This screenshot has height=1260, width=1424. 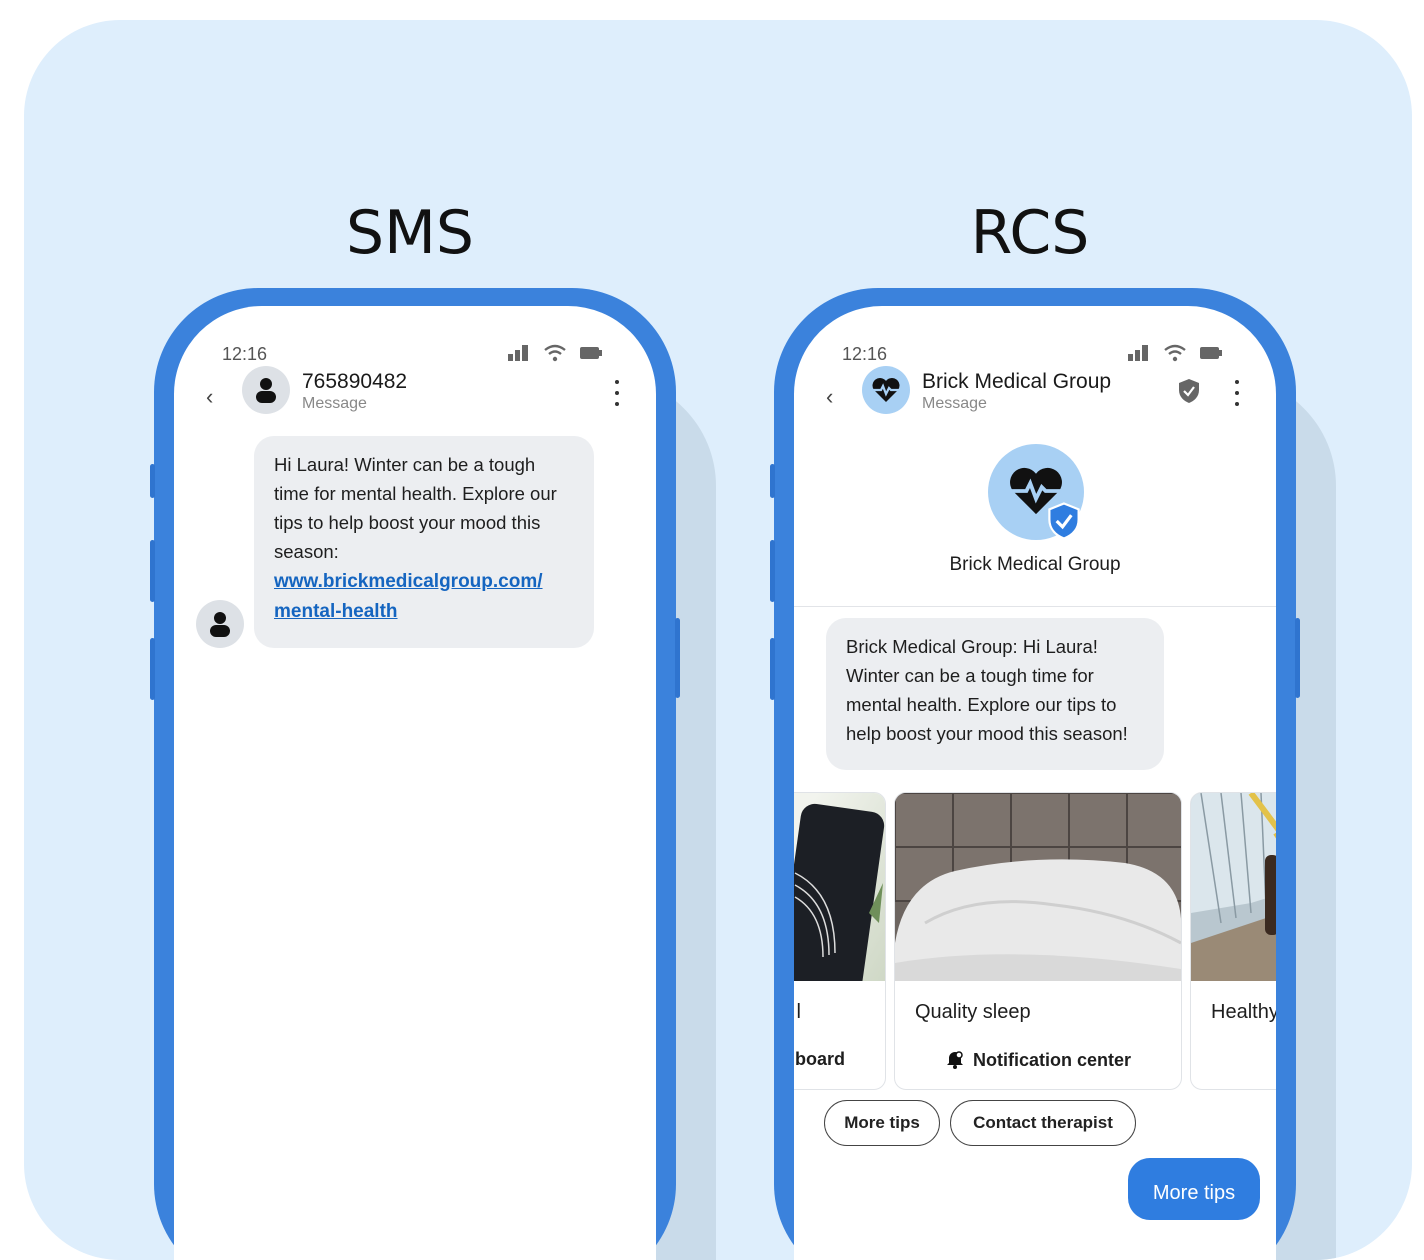 I want to click on card-title: Healthy, so click(x=1243, y=1012).